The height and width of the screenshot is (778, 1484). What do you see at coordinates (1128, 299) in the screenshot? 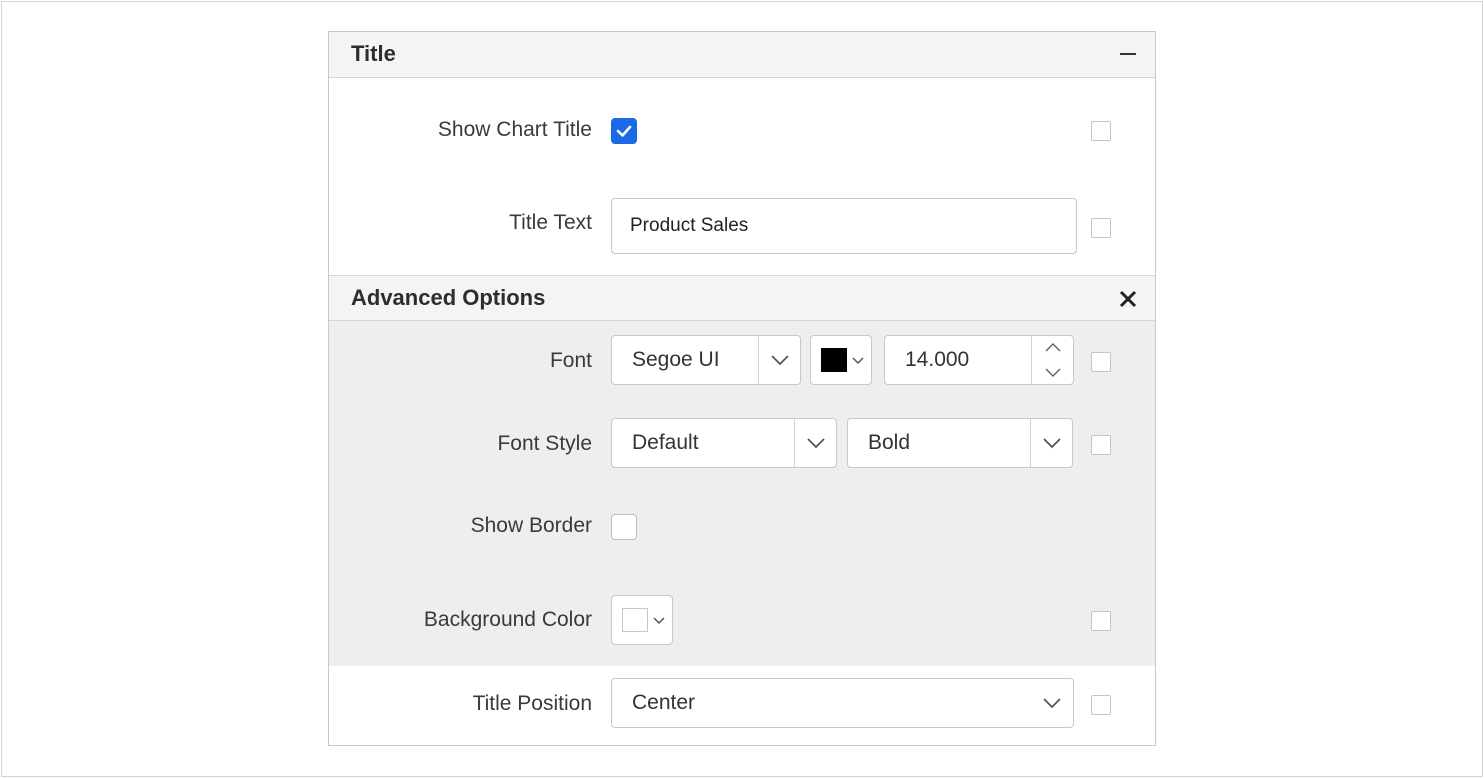
I see `close-icon` at bounding box center [1128, 299].